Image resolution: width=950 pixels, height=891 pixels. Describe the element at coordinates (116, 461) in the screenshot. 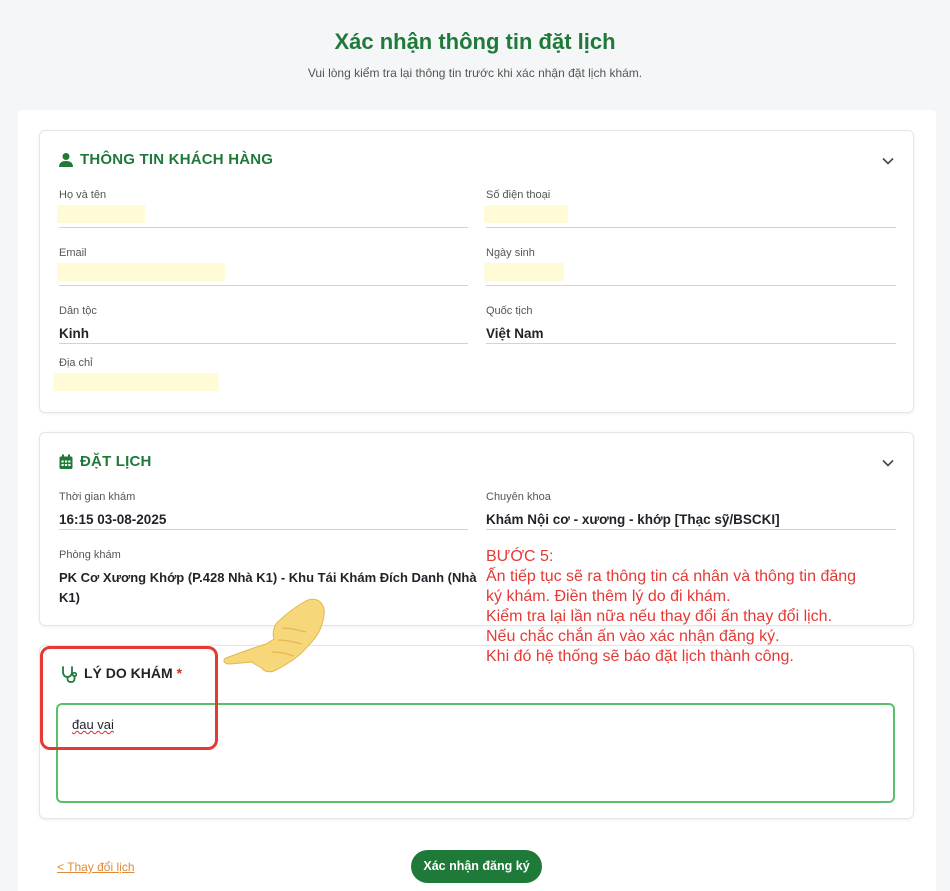

I see `booking-title: ĐẶT LỊCH` at that location.